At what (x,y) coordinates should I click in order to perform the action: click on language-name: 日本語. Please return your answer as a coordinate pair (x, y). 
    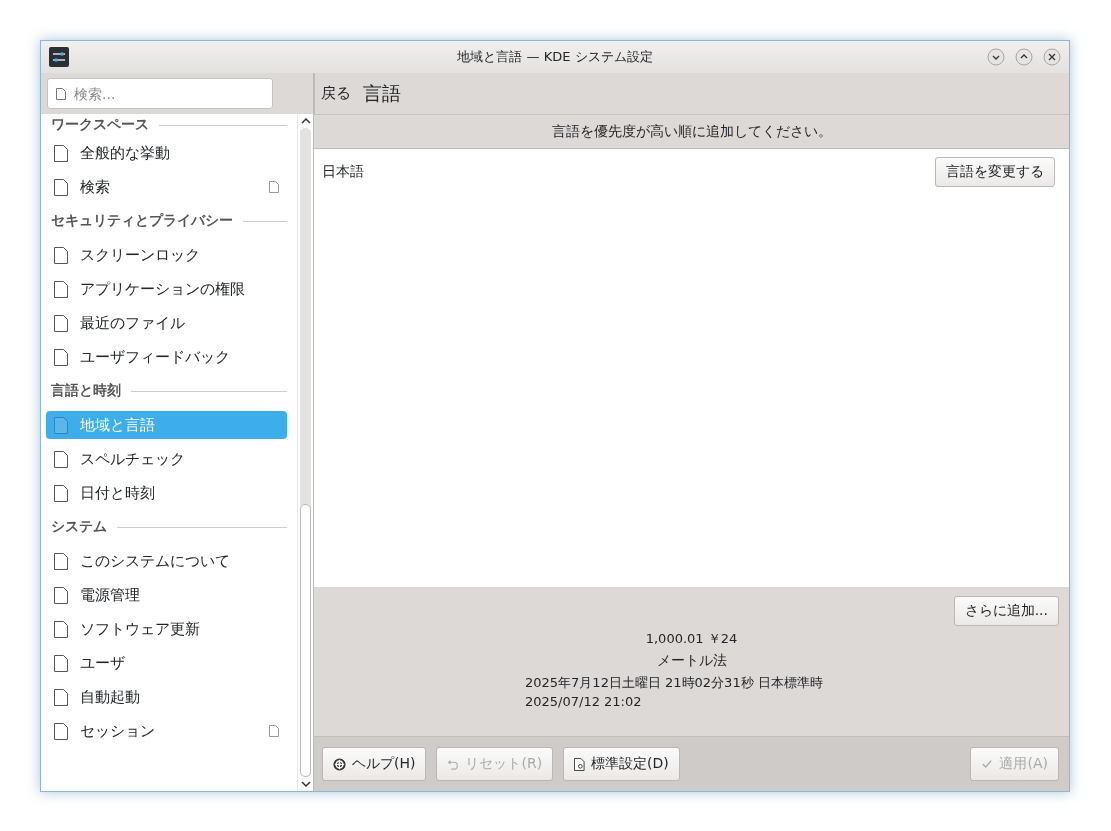
    Looking at the image, I should click on (343, 172).